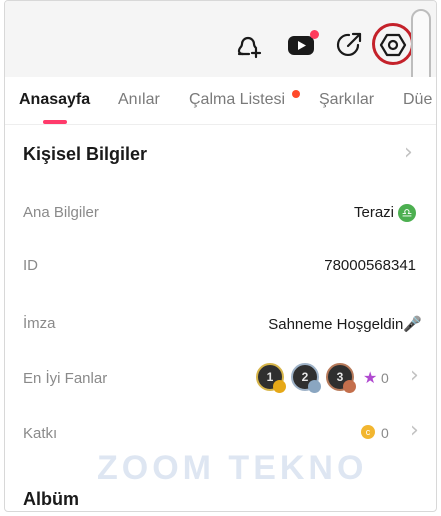 The width and height of the screenshot is (441, 516). Describe the element at coordinates (30, 265) in the screenshot. I see `row-label: ID` at that location.